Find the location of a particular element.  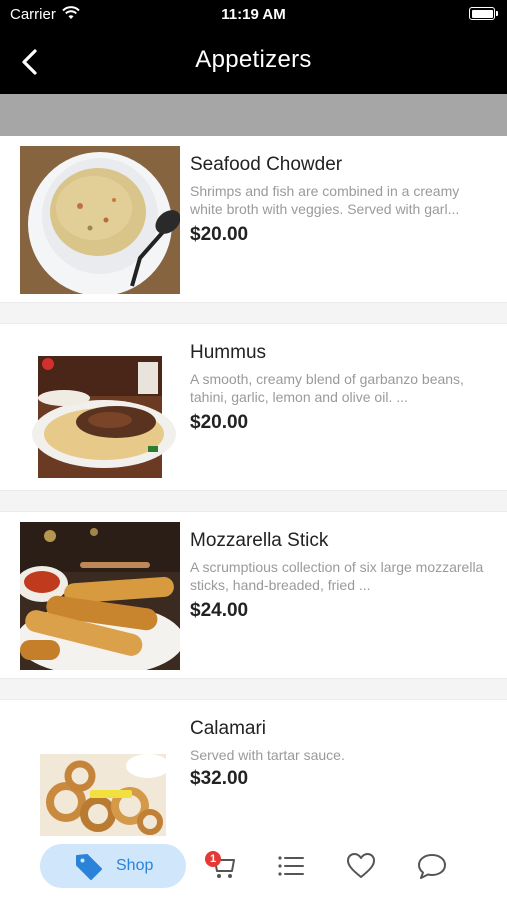

clock: 11:19 AM is located at coordinates (253, 14).